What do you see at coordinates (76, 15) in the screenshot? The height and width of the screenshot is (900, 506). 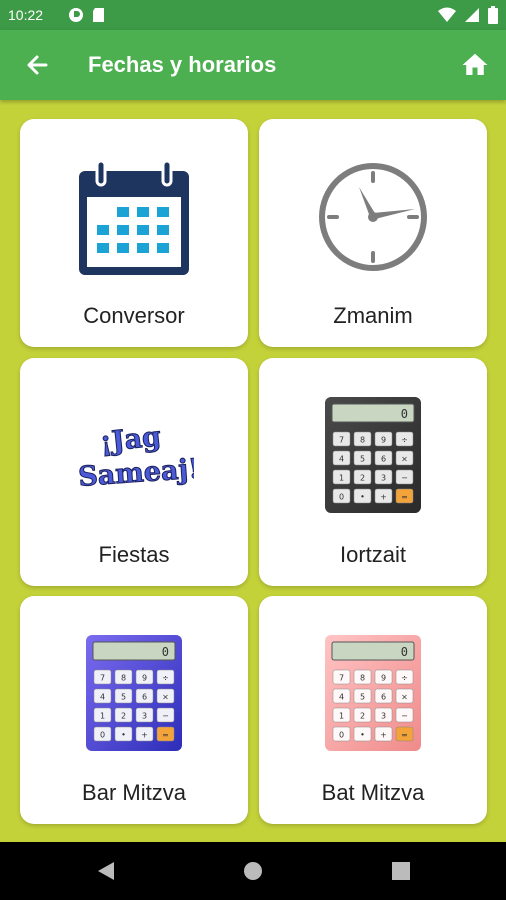 I see `app-notification-icon` at bounding box center [76, 15].